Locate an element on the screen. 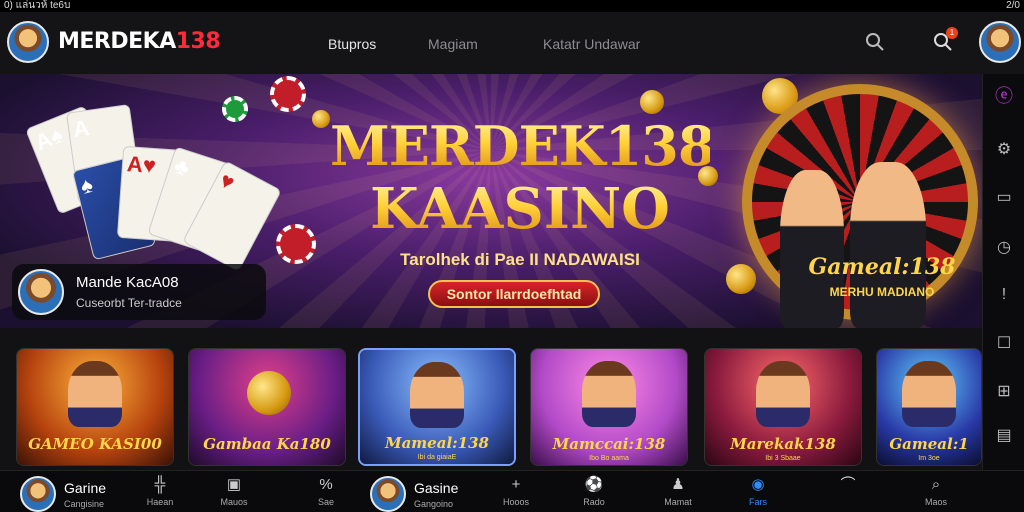 The height and width of the screenshot is (512, 1024). right-sidebar: ⓔ ⚙ ▭ ◷ ! ☐ ⊞ ▤ is located at coordinates (1003, 272).